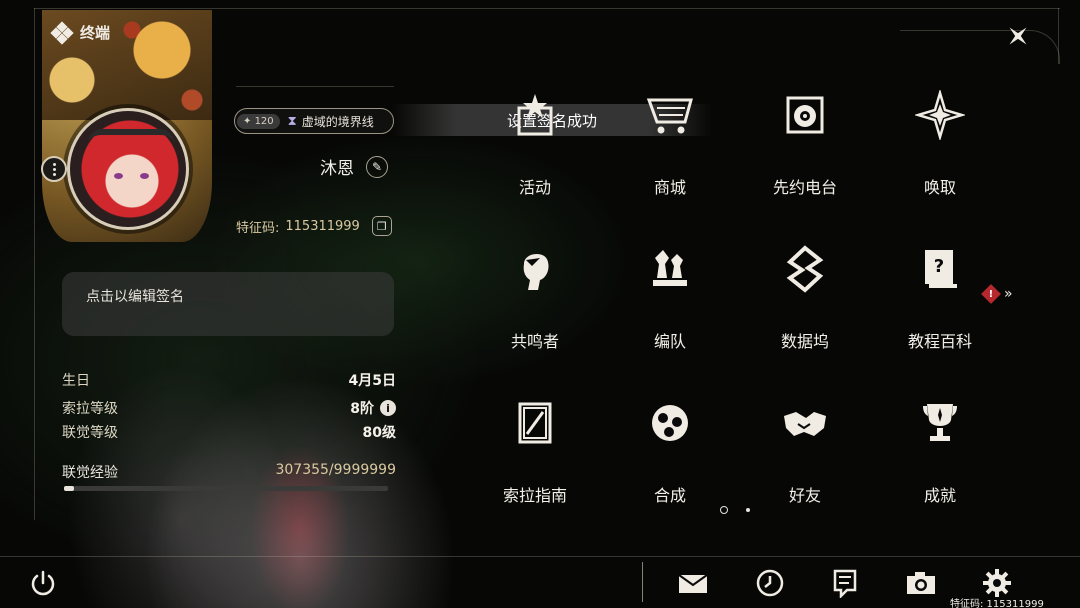 The image size is (1080, 608). Describe the element at coordinates (770, 583) in the screenshot. I see `clock-button` at that location.